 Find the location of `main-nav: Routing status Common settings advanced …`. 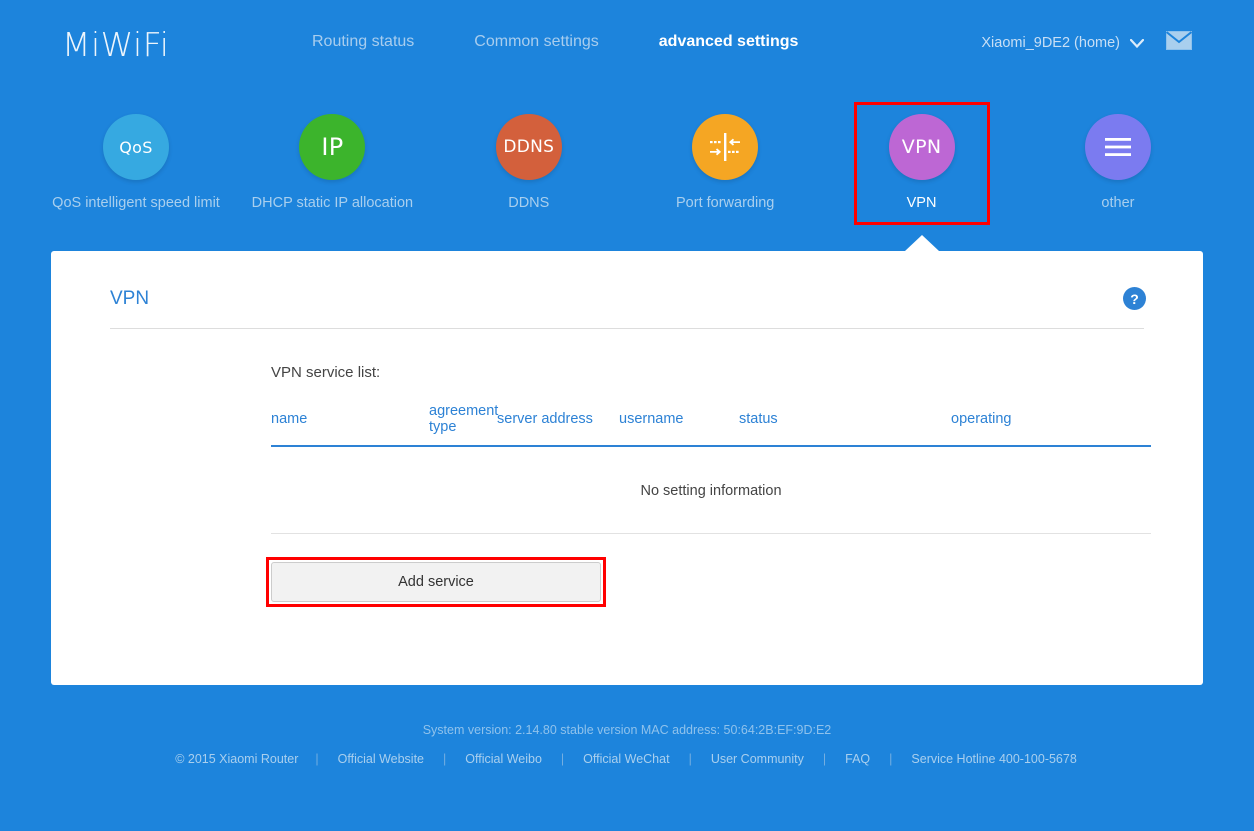

main-nav: Routing status Common settings advanced … is located at coordinates (555, 44).